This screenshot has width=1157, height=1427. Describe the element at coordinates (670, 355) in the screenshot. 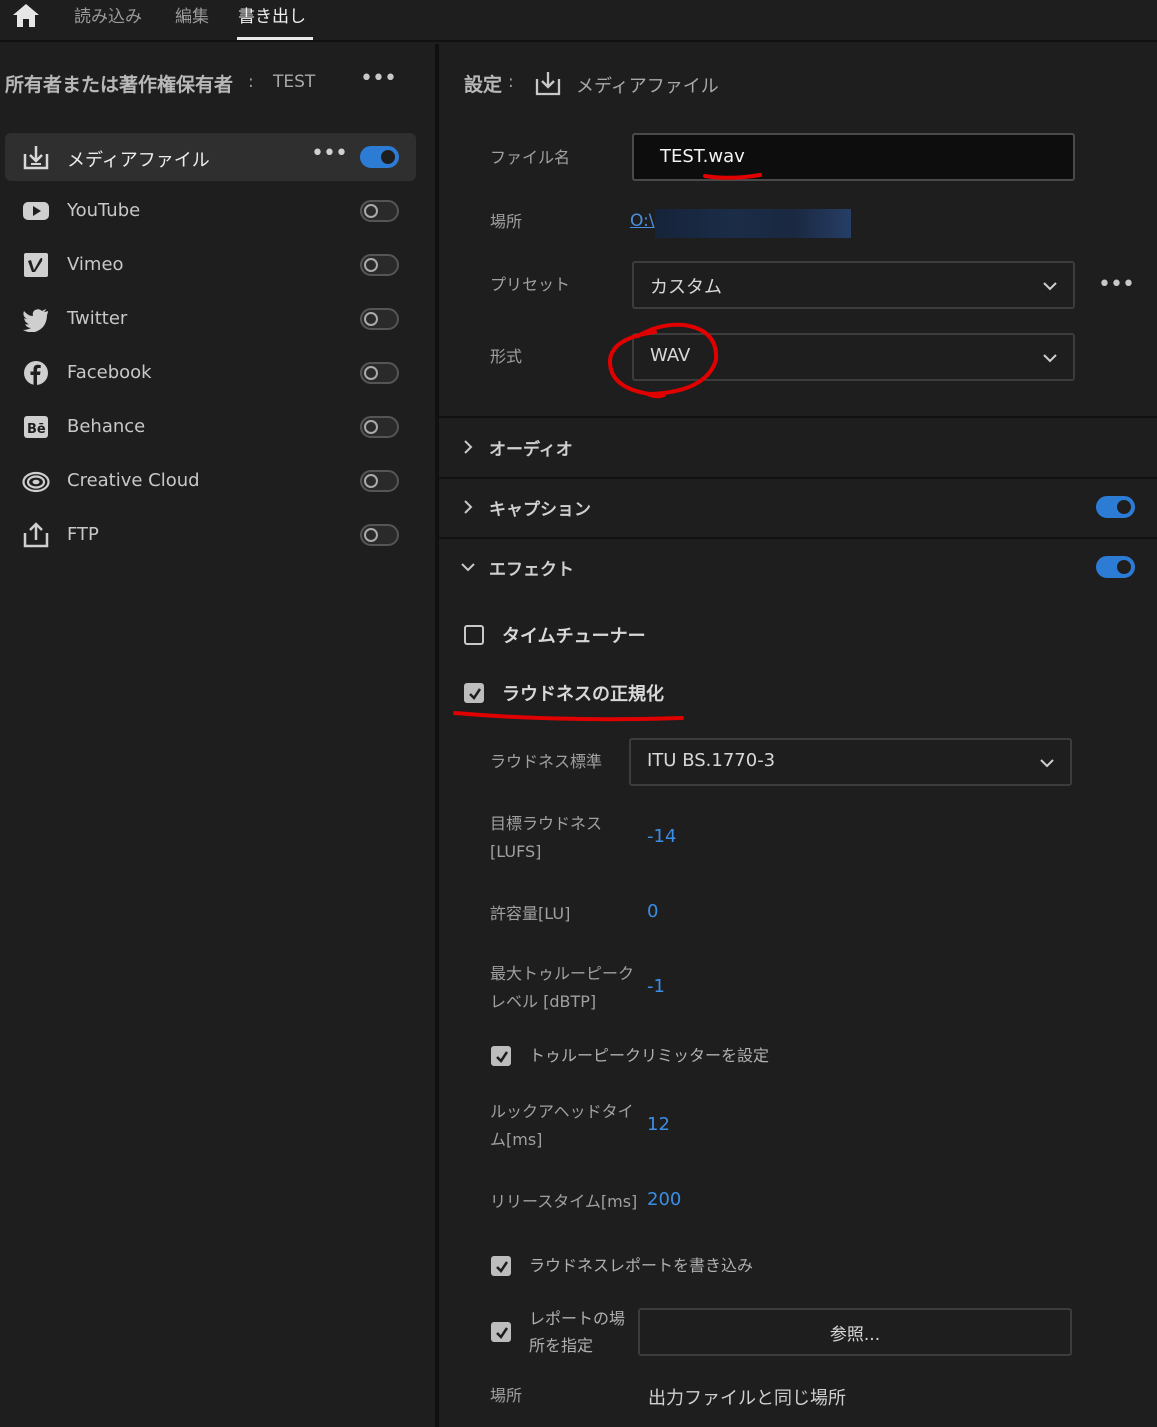

I see `format-value: WAV` at that location.